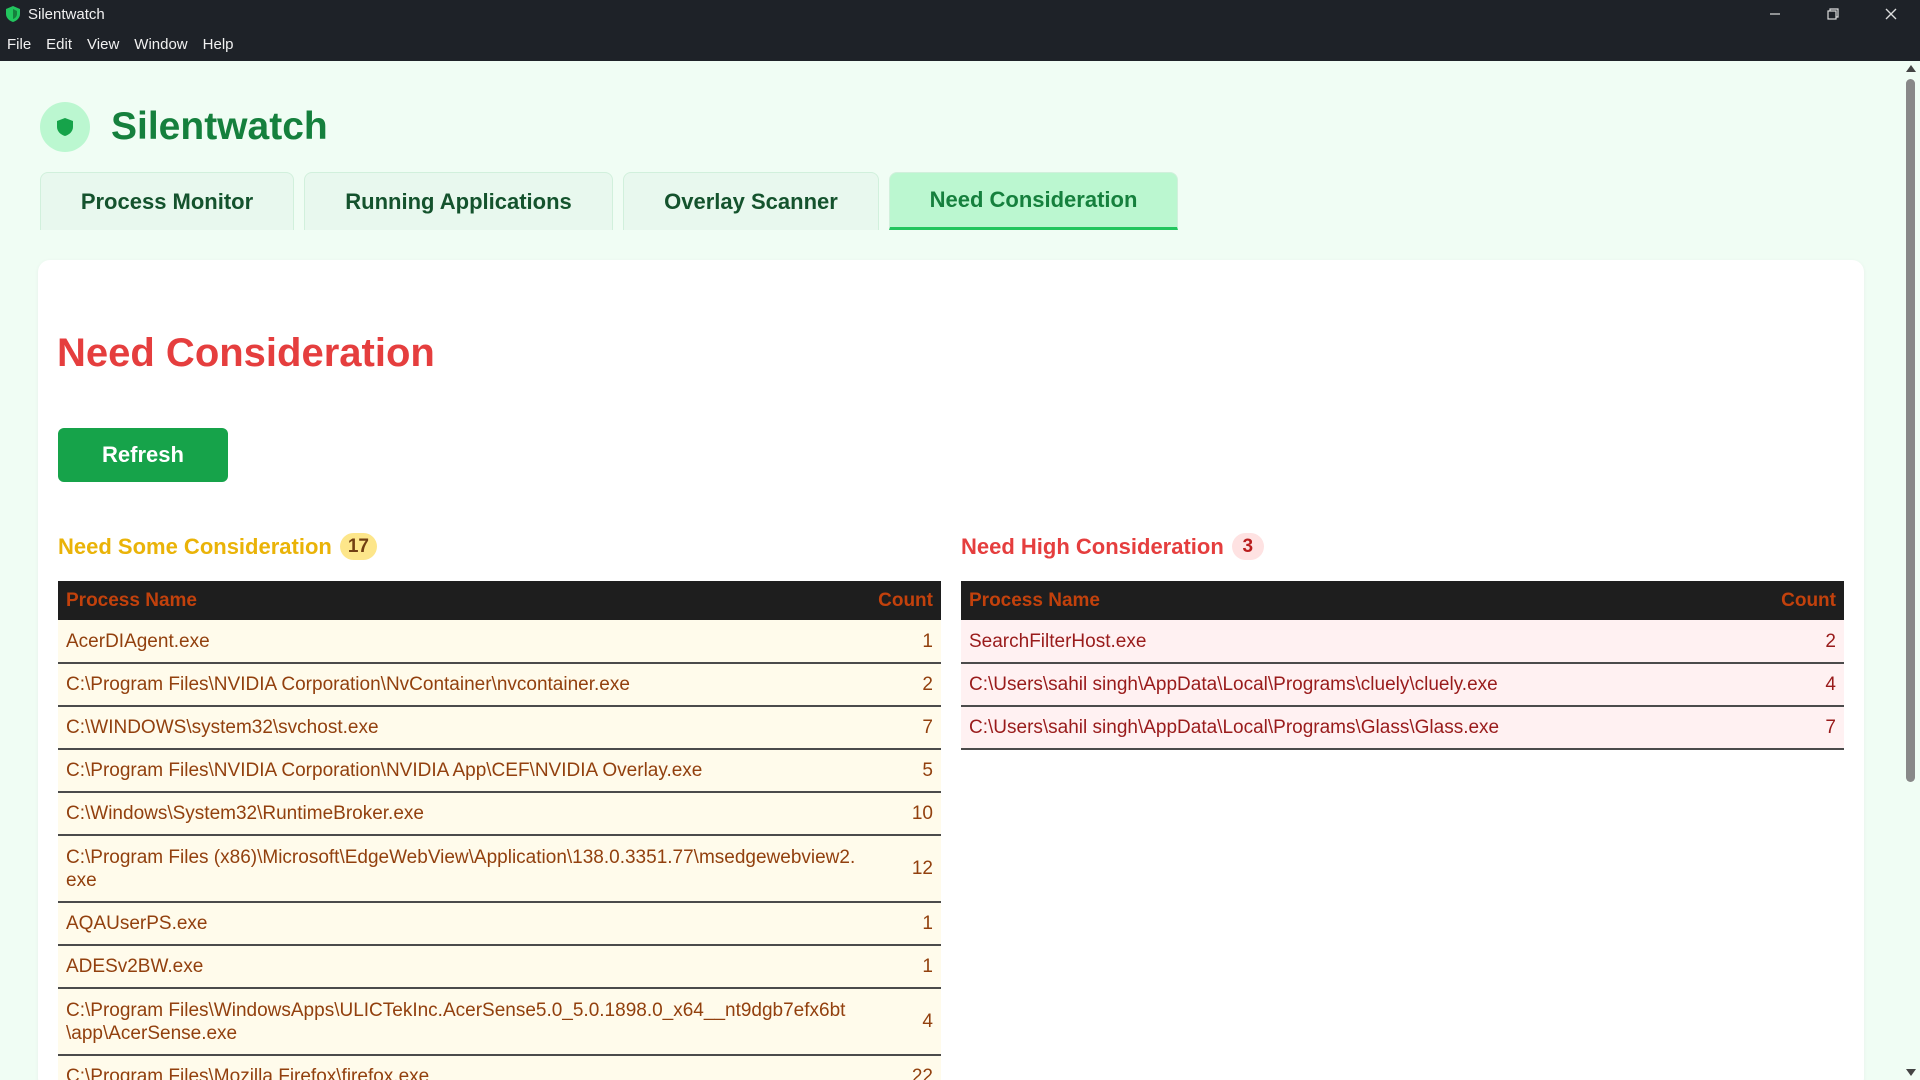  What do you see at coordinates (65, 127) in the screenshot?
I see `shield-logo-icon` at bounding box center [65, 127].